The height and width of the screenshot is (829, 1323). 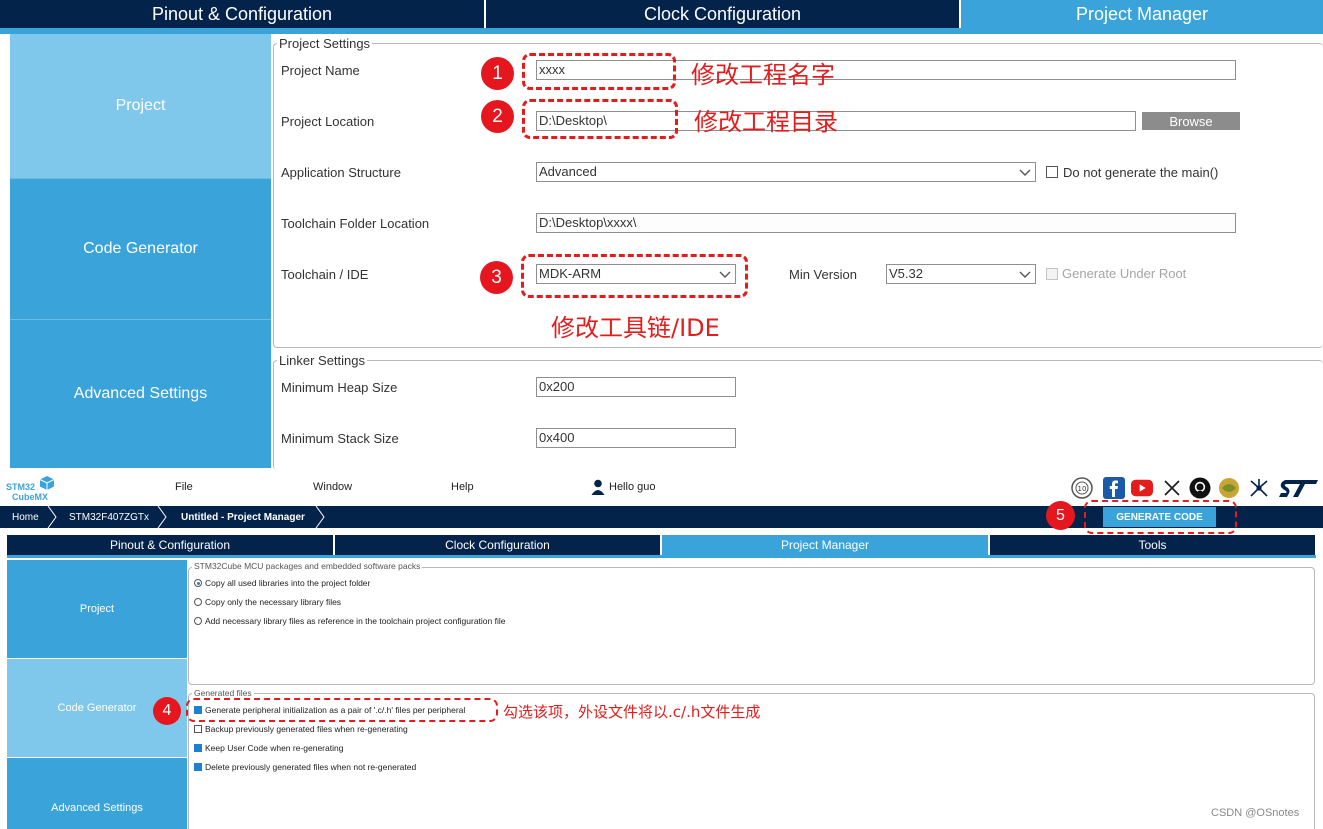 What do you see at coordinates (21, 487) in the screenshot?
I see `logo-top-text: STM32` at bounding box center [21, 487].